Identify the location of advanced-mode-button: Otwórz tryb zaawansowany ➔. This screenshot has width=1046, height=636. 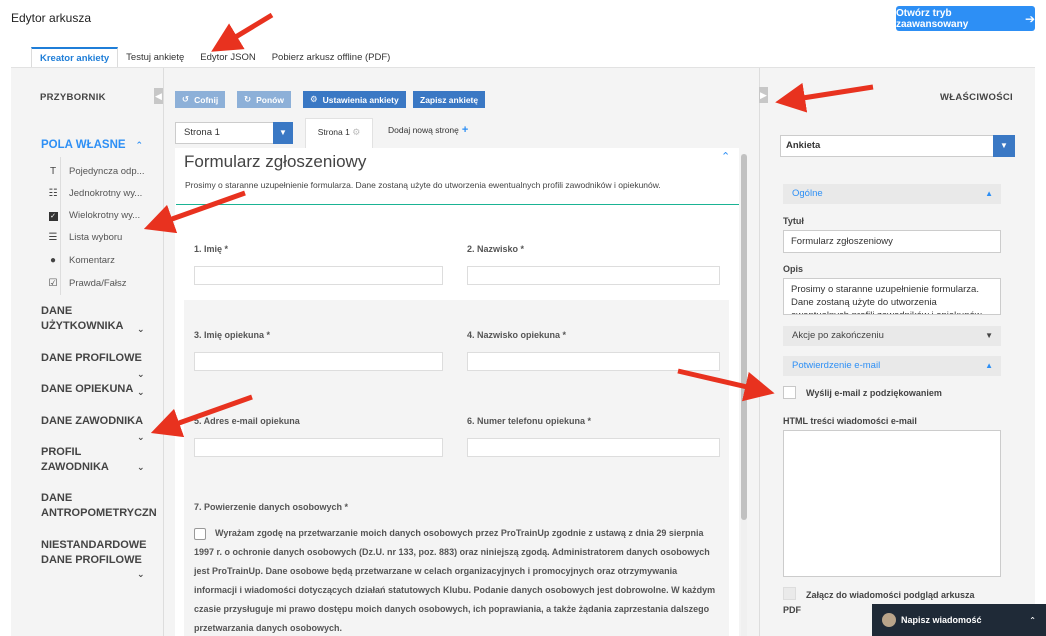
(965, 18).